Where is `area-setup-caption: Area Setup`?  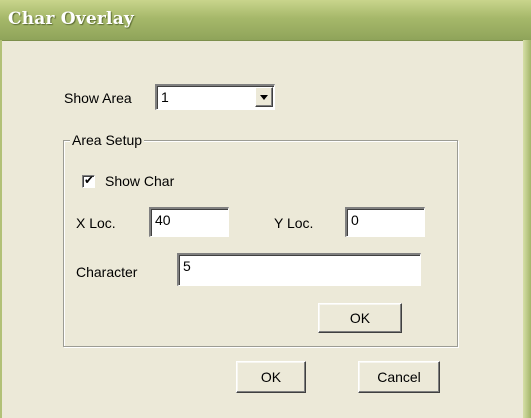
area-setup-caption: Area Setup is located at coordinates (107, 140).